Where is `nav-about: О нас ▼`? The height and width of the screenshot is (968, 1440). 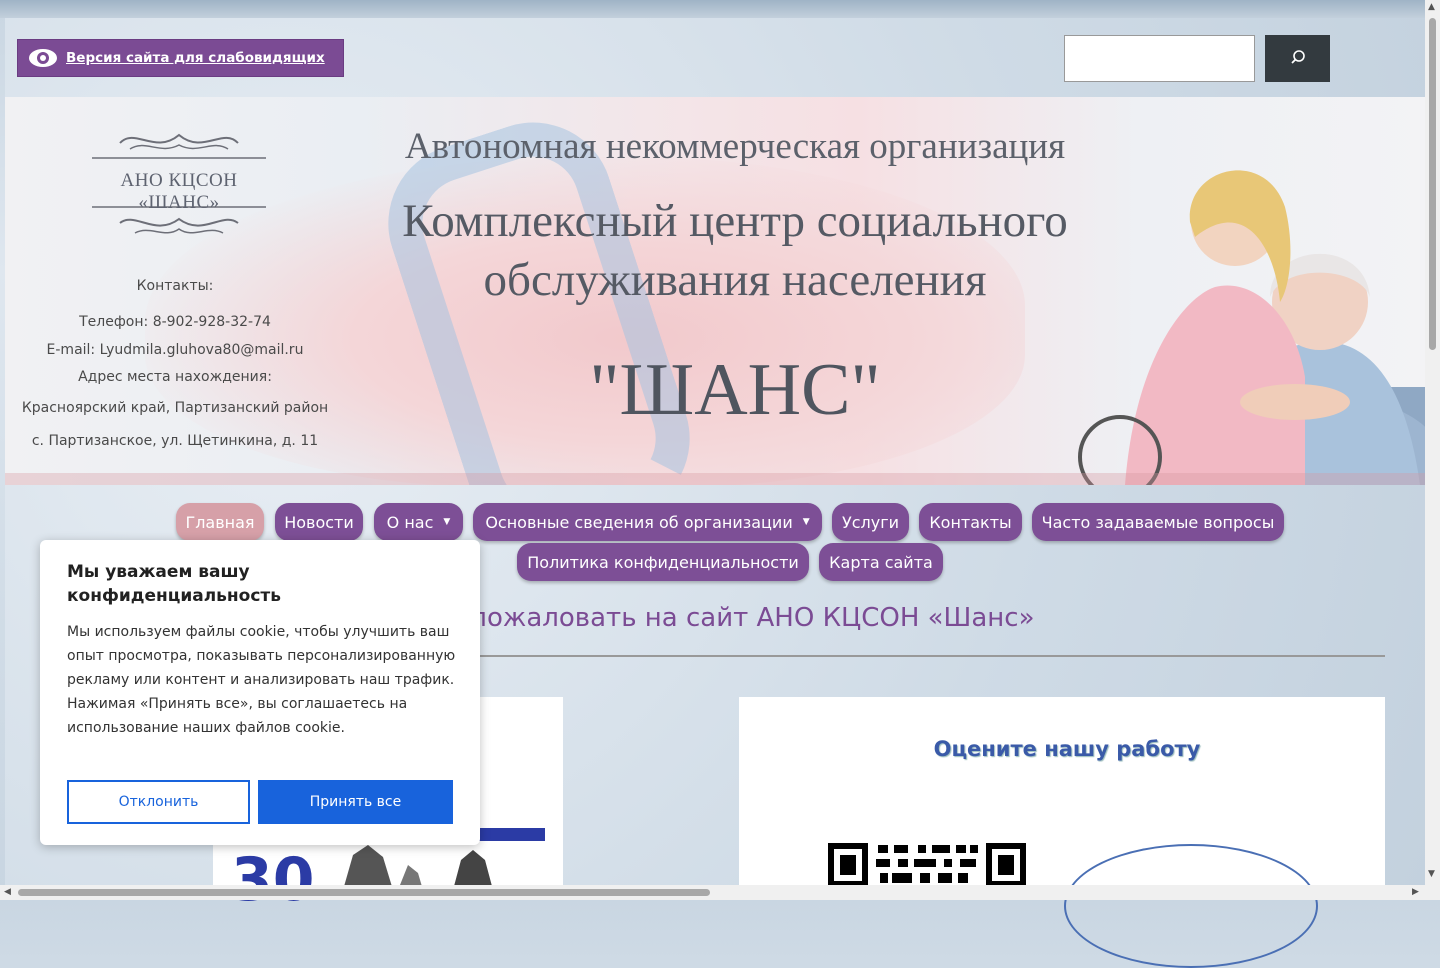 nav-about: О нас ▼ is located at coordinates (418, 522).